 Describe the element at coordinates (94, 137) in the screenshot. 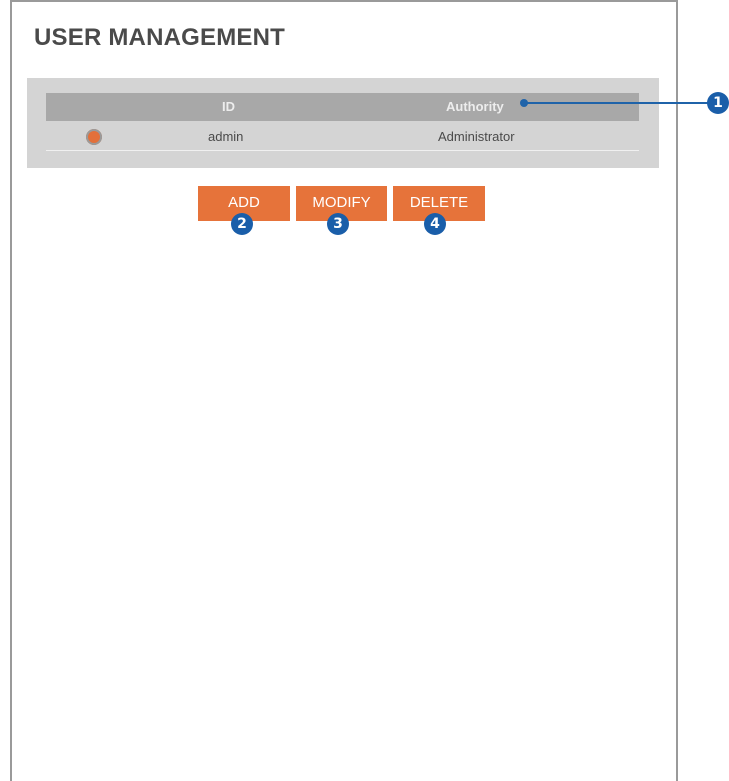

I see `user-select-radio` at that location.